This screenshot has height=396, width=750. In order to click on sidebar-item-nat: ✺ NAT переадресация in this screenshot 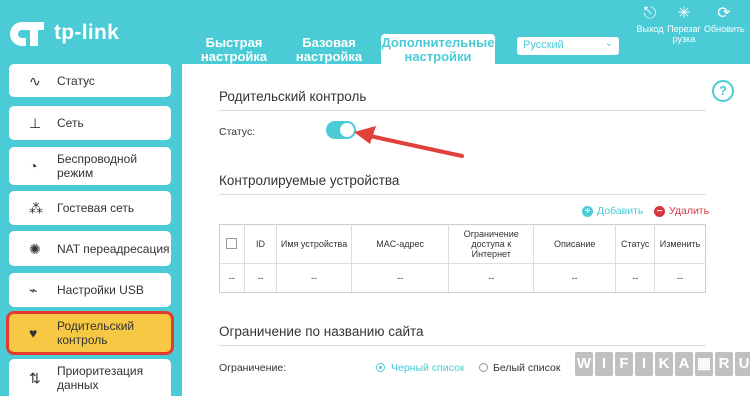, I will do `click(90, 248)`.